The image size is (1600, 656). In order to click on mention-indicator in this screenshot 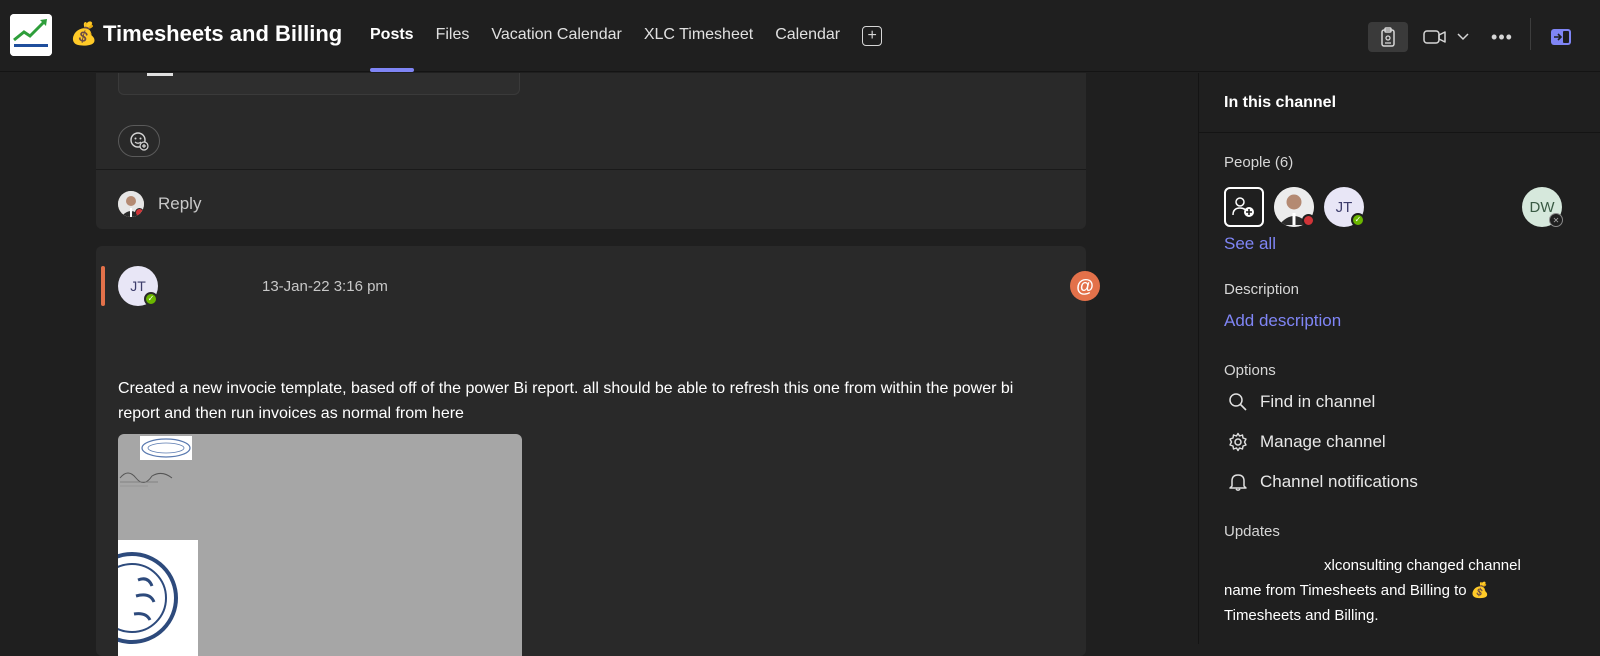, I will do `click(103, 286)`.